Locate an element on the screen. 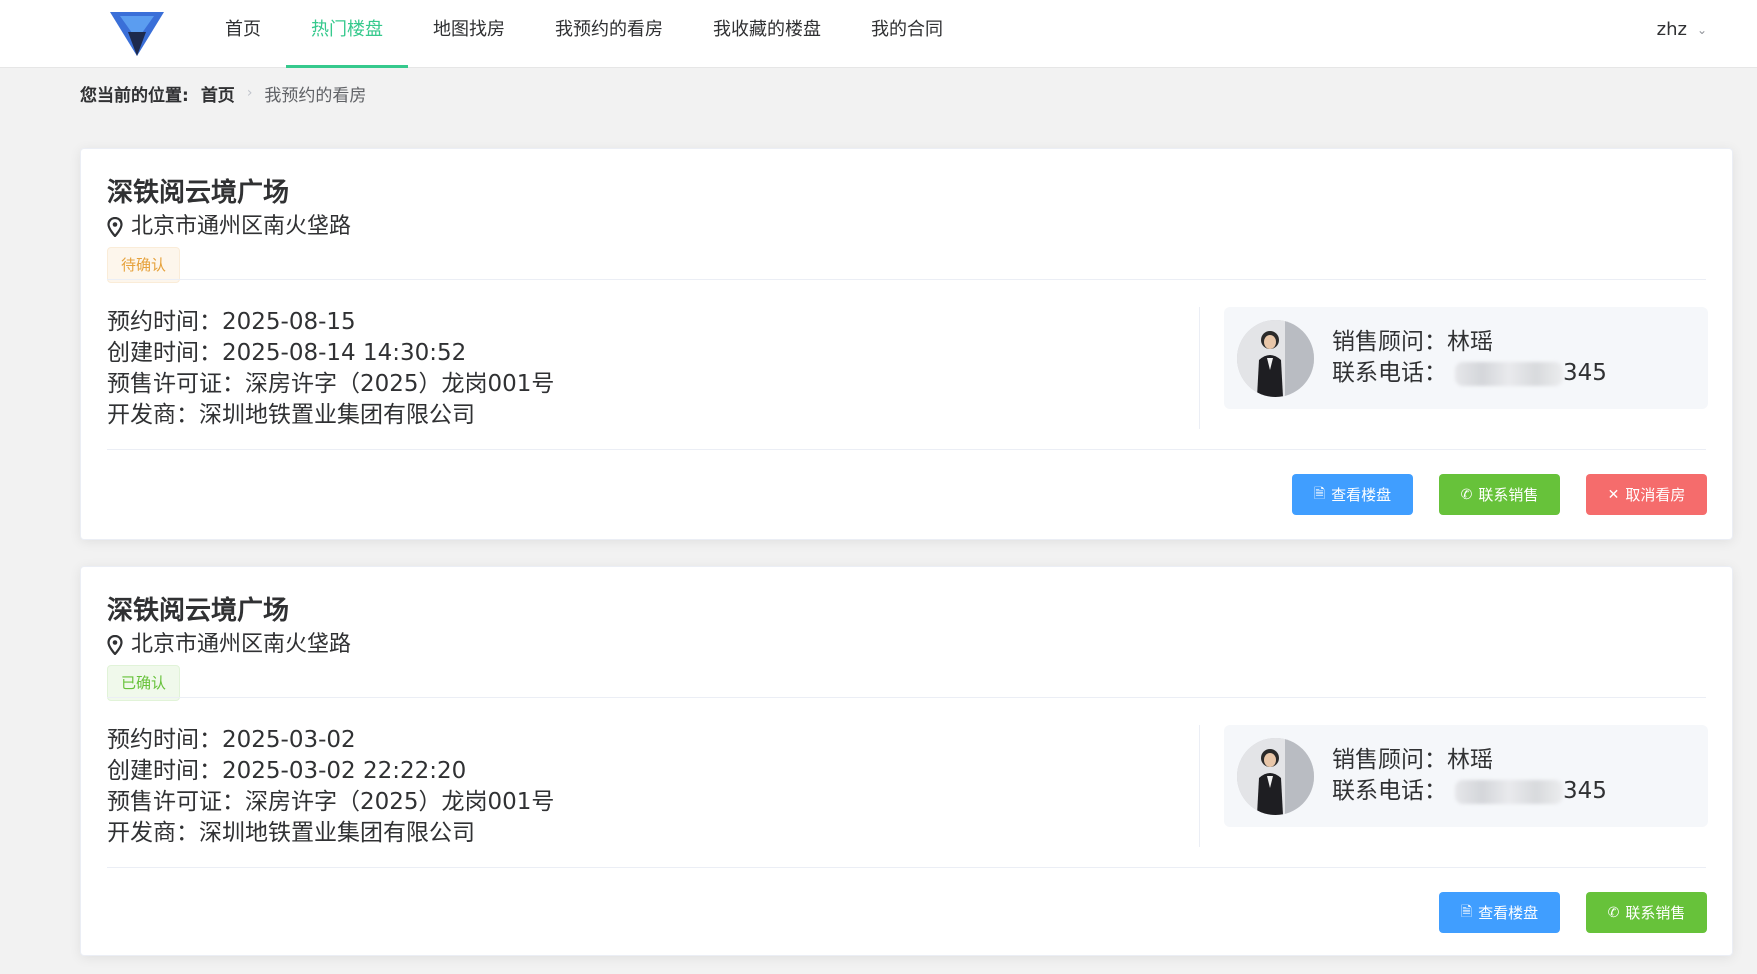 The image size is (1757, 974). card-header: 深铁阅云境广场 北京市通州区南火垡路 待确认 is located at coordinates (906, 229).